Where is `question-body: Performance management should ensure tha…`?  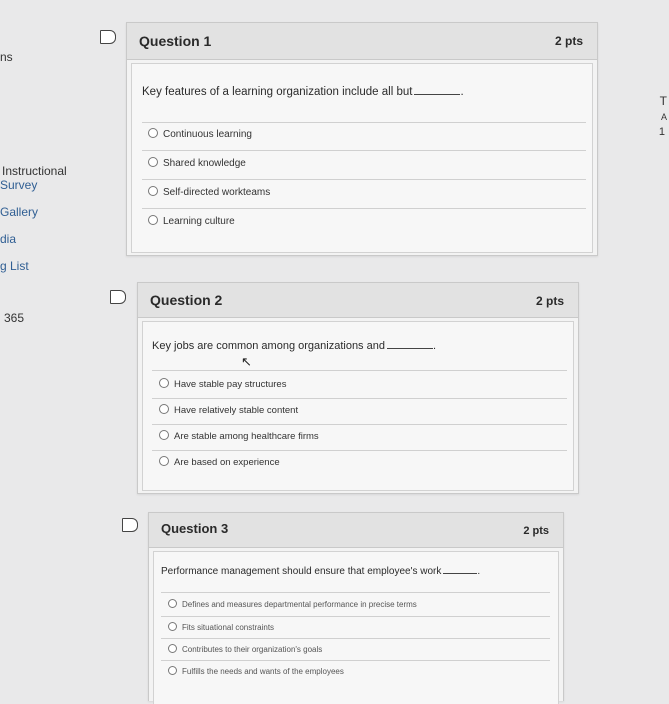 question-body: Performance management should ensure tha… is located at coordinates (356, 627).